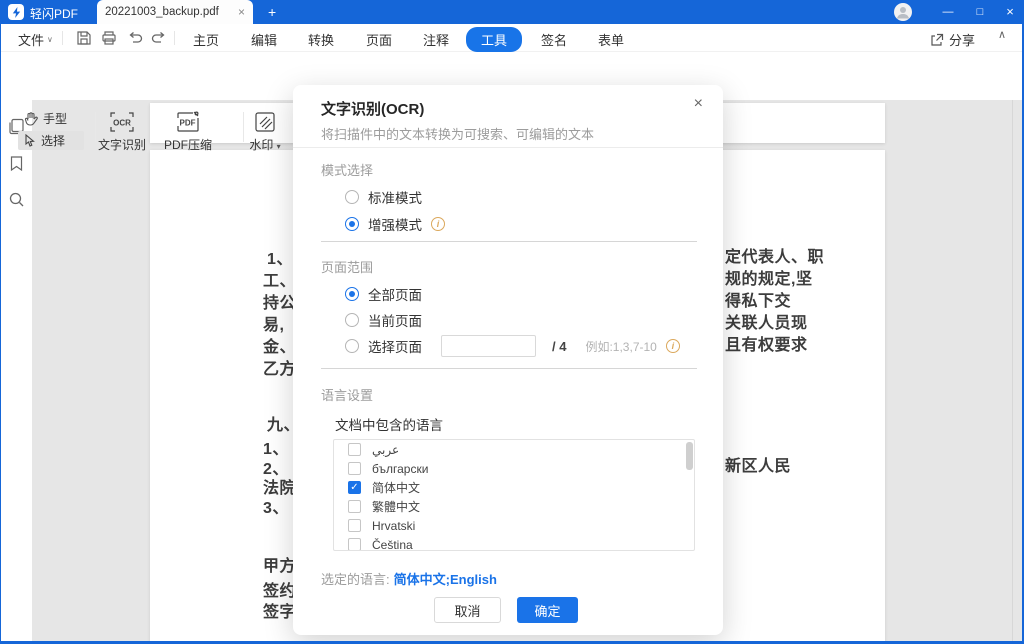 Image resolution: width=1024 pixels, height=644 pixels. What do you see at coordinates (280, 612) in the screenshot?
I see `doc-text: 签字` at bounding box center [280, 612].